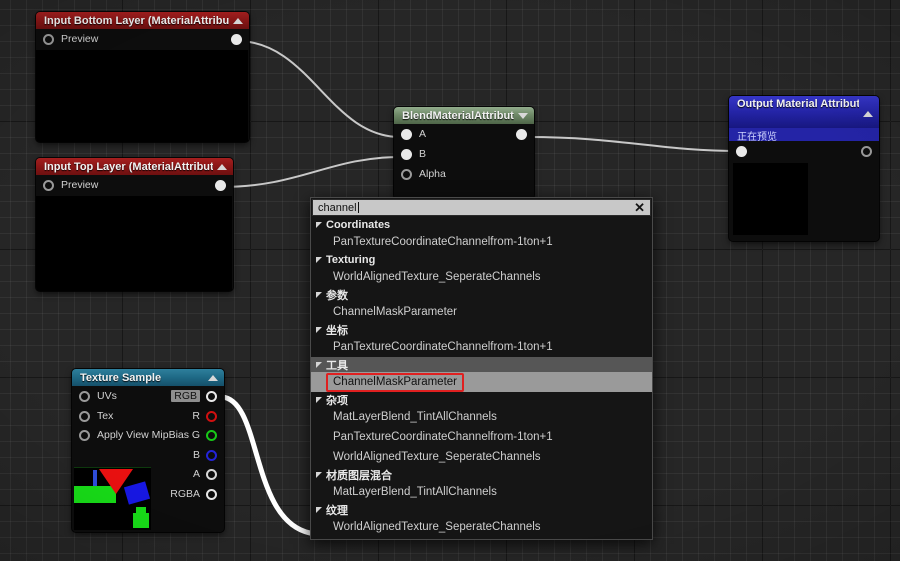 The height and width of the screenshot is (561, 900). Describe the element at coordinates (195, 435) in the screenshot. I see `pin-label: G` at that location.